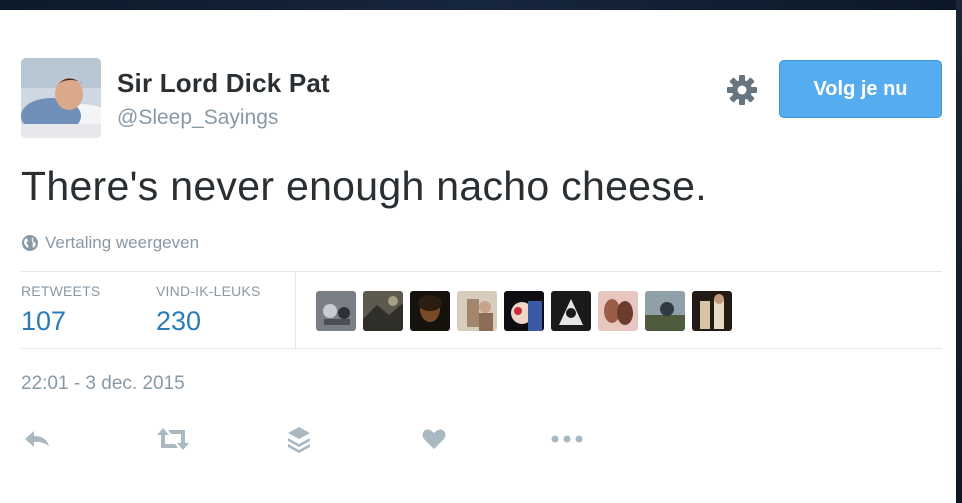  Describe the element at coordinates (481, 439) in the screenshot. I see `tweet-actions` at that location.